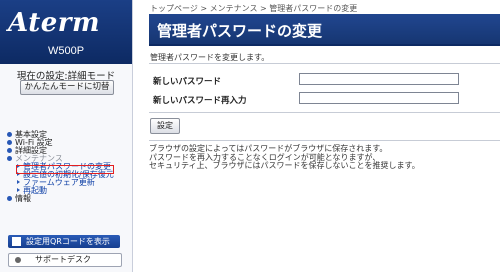  What do you see at coordinates (68, 241) in the screenshot?
I see `qr-button-label: 設定用QRコードを表示` at bounding box center [68, 241].